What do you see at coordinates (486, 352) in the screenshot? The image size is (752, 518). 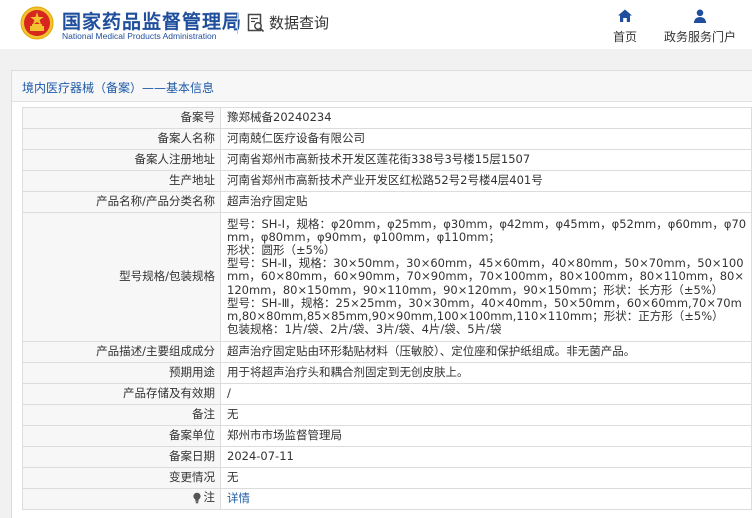 I see `field-value: 超声治疗固定贴由环形黏贴材料（压敏胶）、定位座和保护纸组成。非无菌产品。` at bounding box center [486, 352].